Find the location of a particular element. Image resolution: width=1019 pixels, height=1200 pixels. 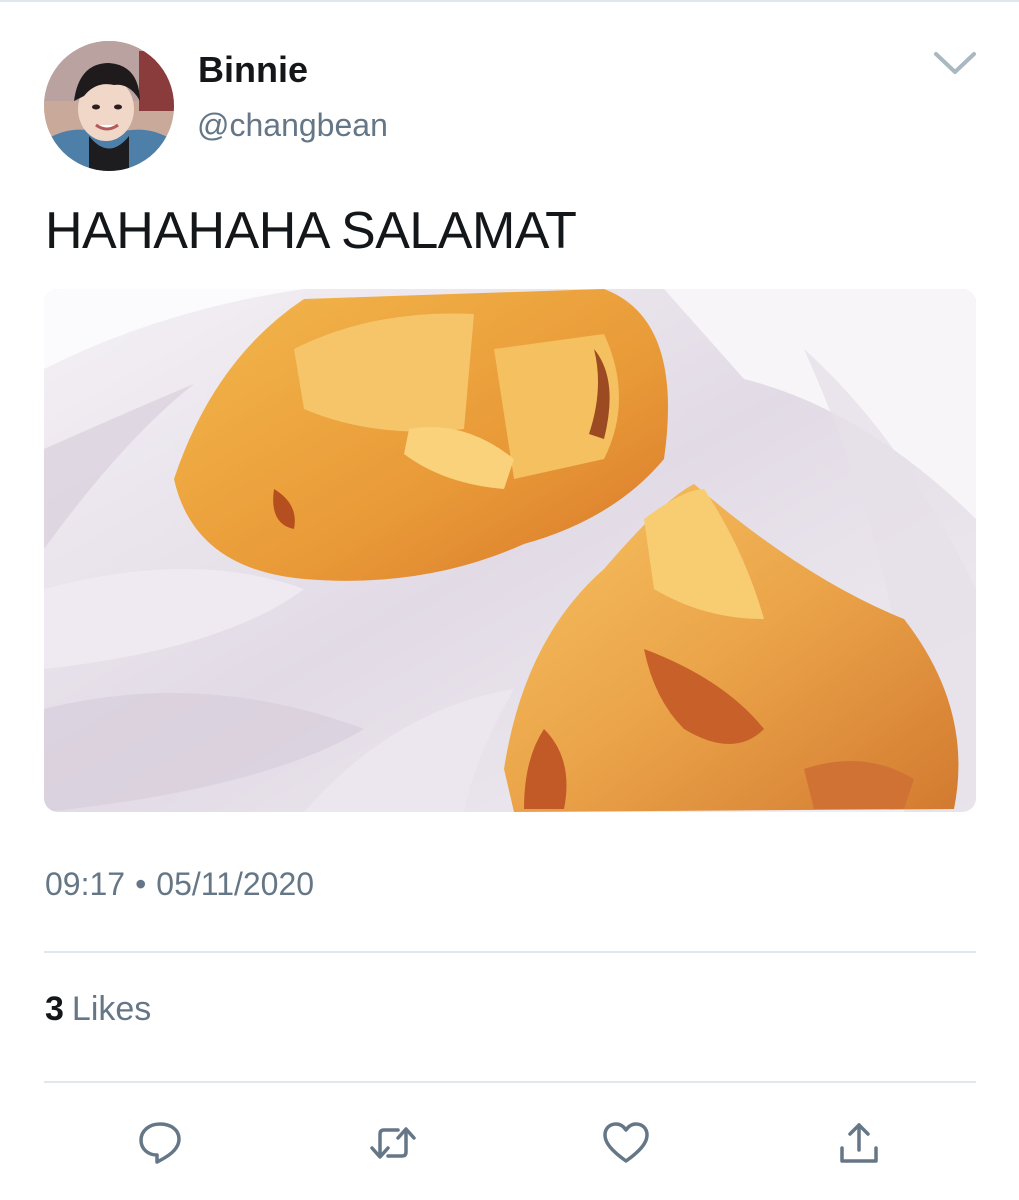

reply-icon is located at coordinates (160, 1143).